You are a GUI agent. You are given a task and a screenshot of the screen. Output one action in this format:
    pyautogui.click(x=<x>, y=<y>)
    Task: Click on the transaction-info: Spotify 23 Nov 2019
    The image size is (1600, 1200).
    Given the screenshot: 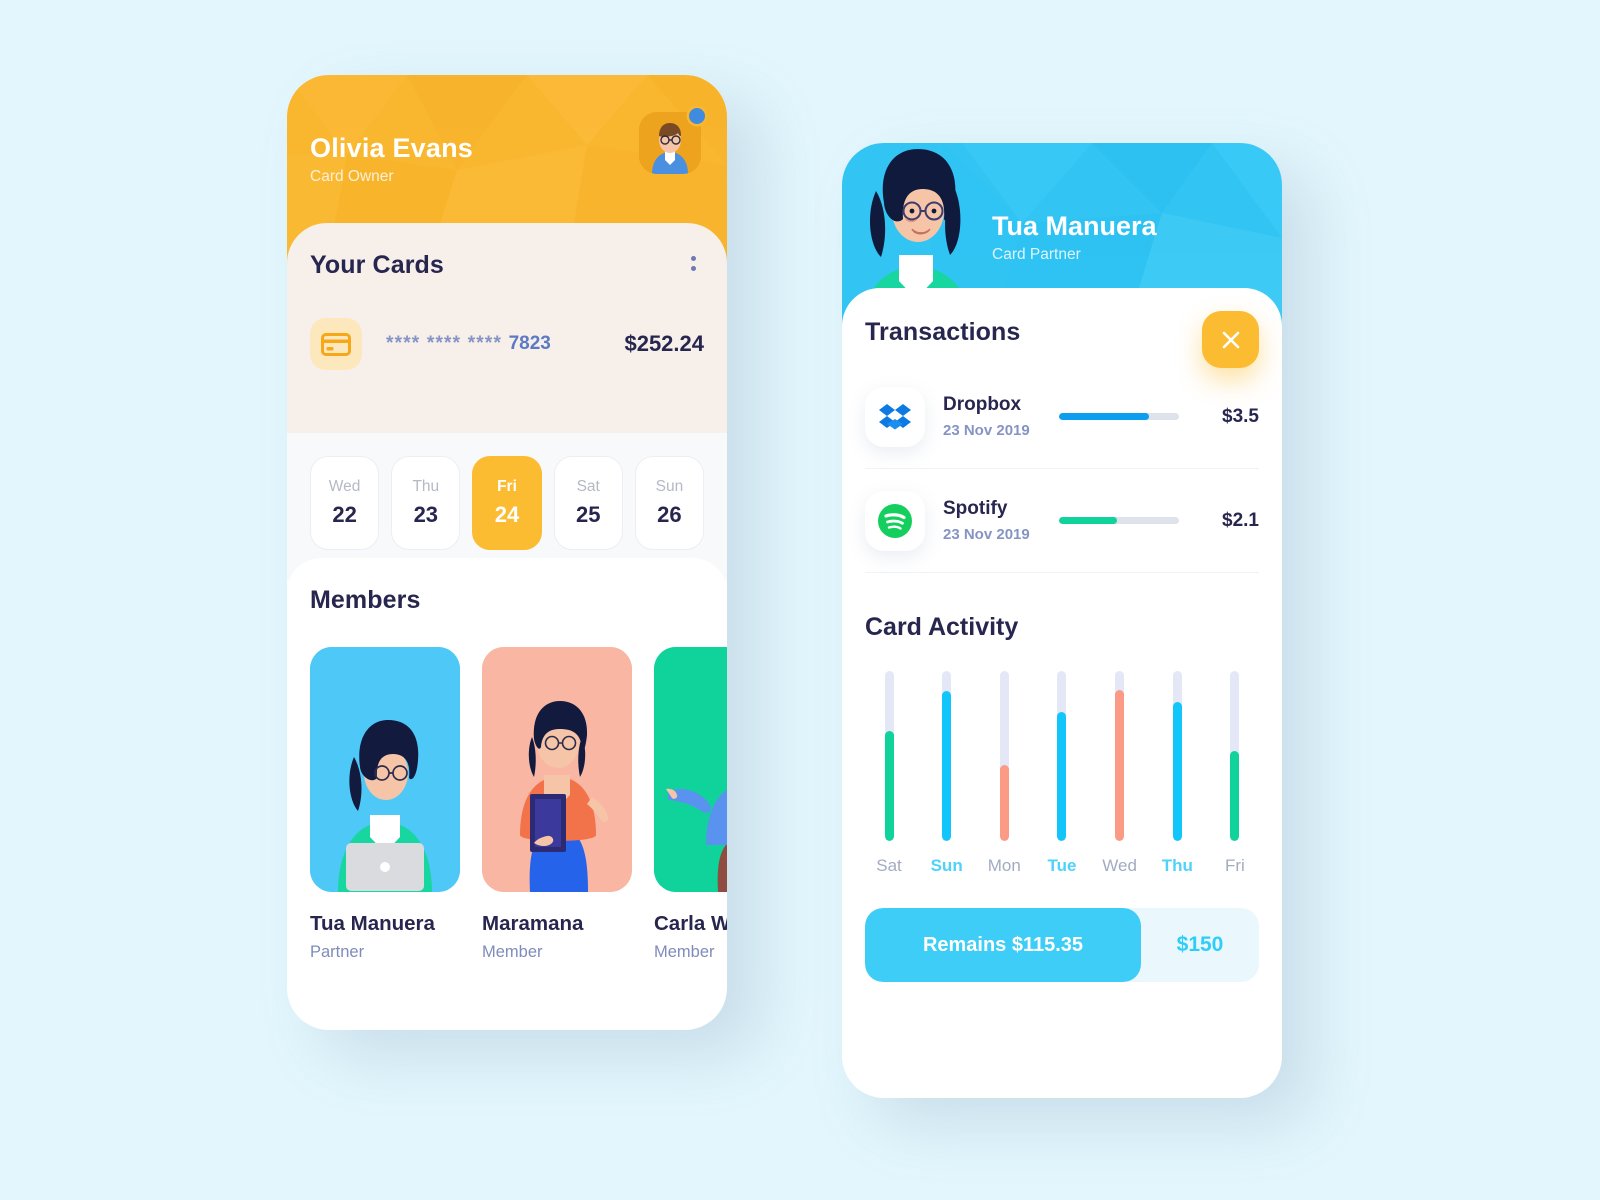 What is the action you would take?
    pyautogui.click(x=986, y=520)
    